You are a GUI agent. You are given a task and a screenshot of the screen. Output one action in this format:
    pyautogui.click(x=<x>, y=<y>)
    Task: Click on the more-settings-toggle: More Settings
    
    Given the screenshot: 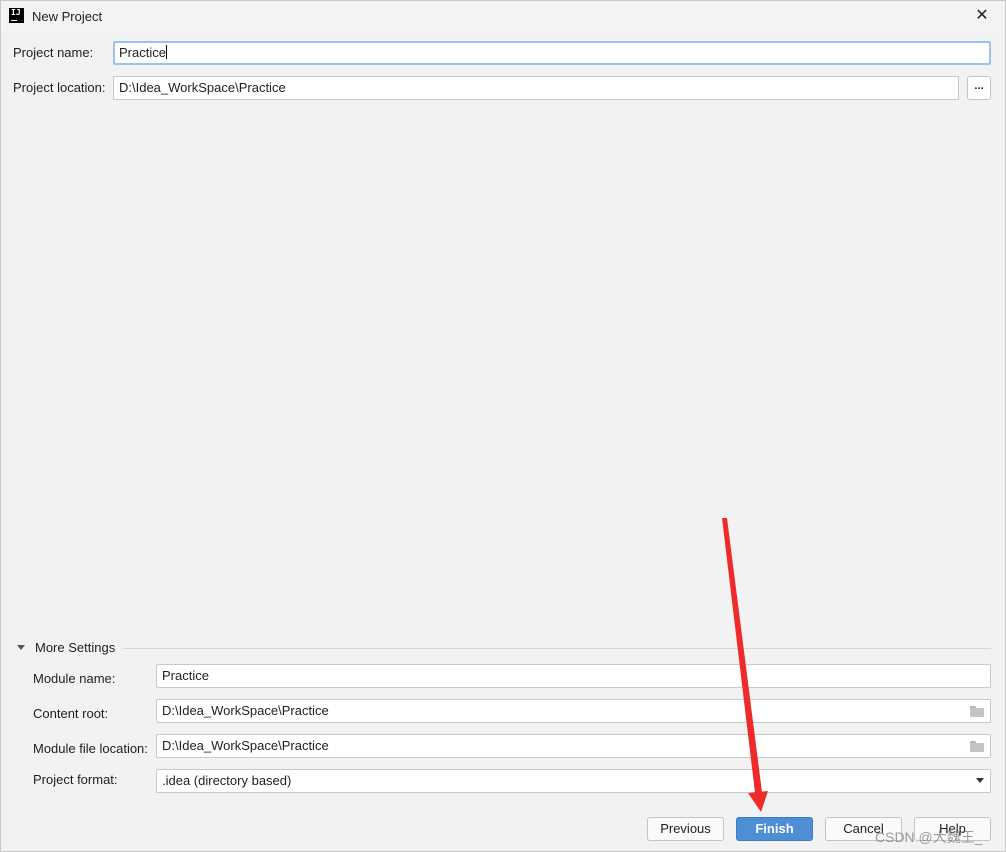 What is the action you would take?
    pyautogui.click(x=503, y=648)
    